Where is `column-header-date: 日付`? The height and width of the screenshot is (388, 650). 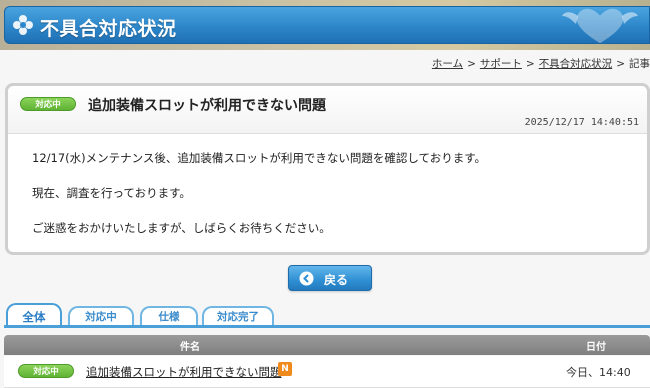 column-header-date: 日付 is located at coordinates (596, 347).